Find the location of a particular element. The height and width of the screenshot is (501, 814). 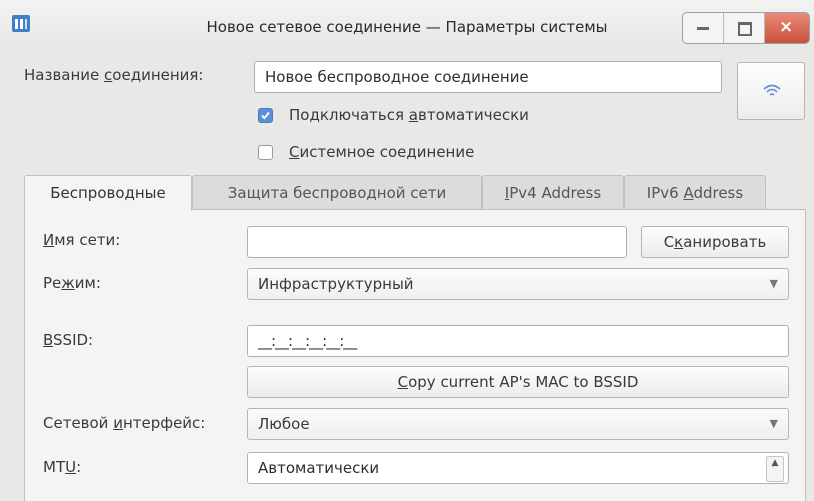

minimize-button is located at coordinates (703, 28).